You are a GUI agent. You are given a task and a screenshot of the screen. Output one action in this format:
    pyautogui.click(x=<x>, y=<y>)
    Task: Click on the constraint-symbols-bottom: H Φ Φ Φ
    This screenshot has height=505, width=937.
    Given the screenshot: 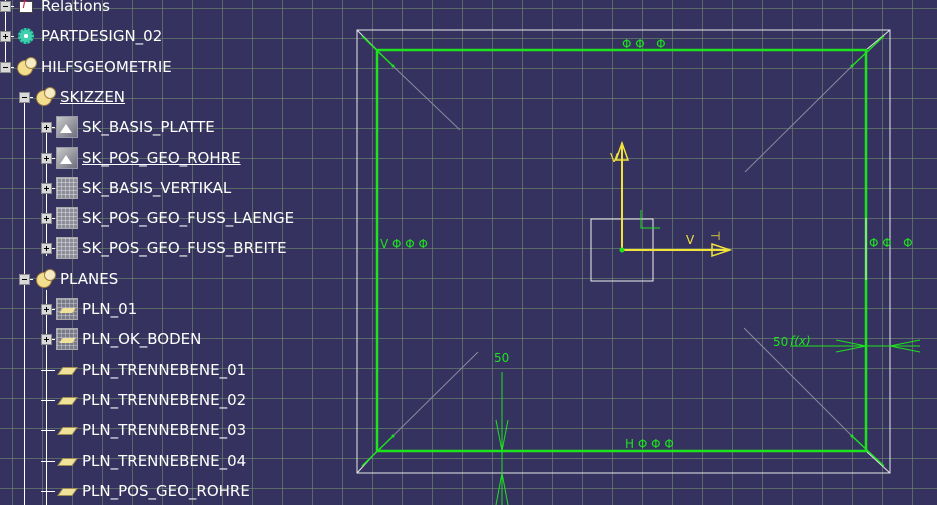 What is the action you would take?
    pyautogui.click(x=649, y=444)
    